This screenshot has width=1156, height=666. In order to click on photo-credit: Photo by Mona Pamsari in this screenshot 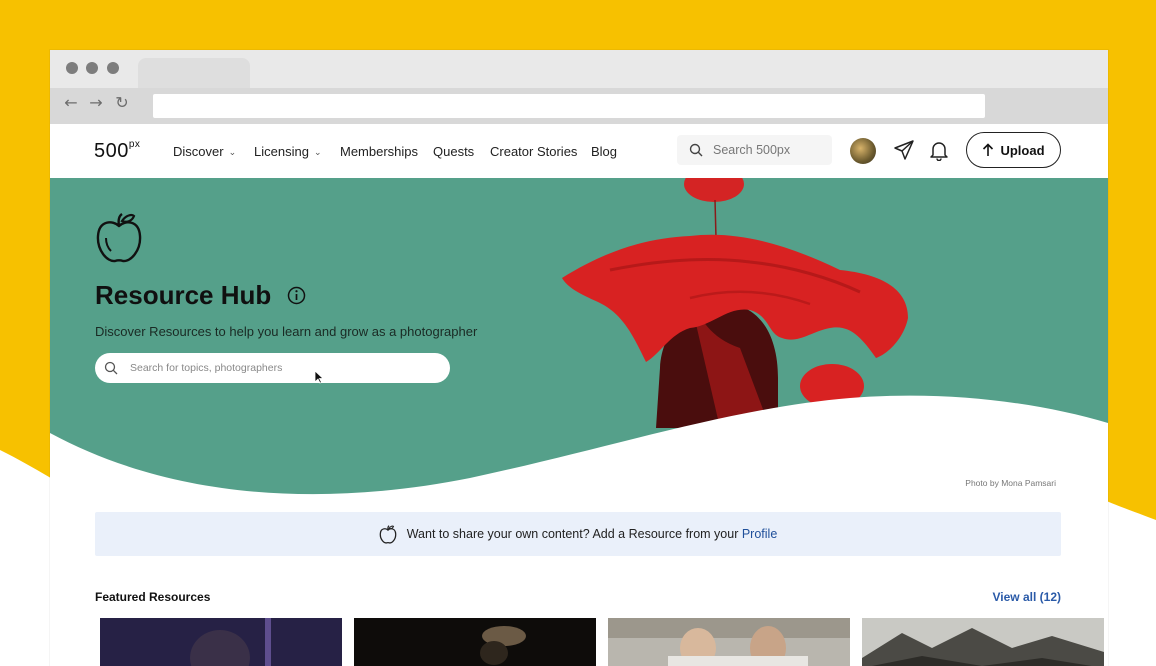, I will do `click(1010, 483)`.